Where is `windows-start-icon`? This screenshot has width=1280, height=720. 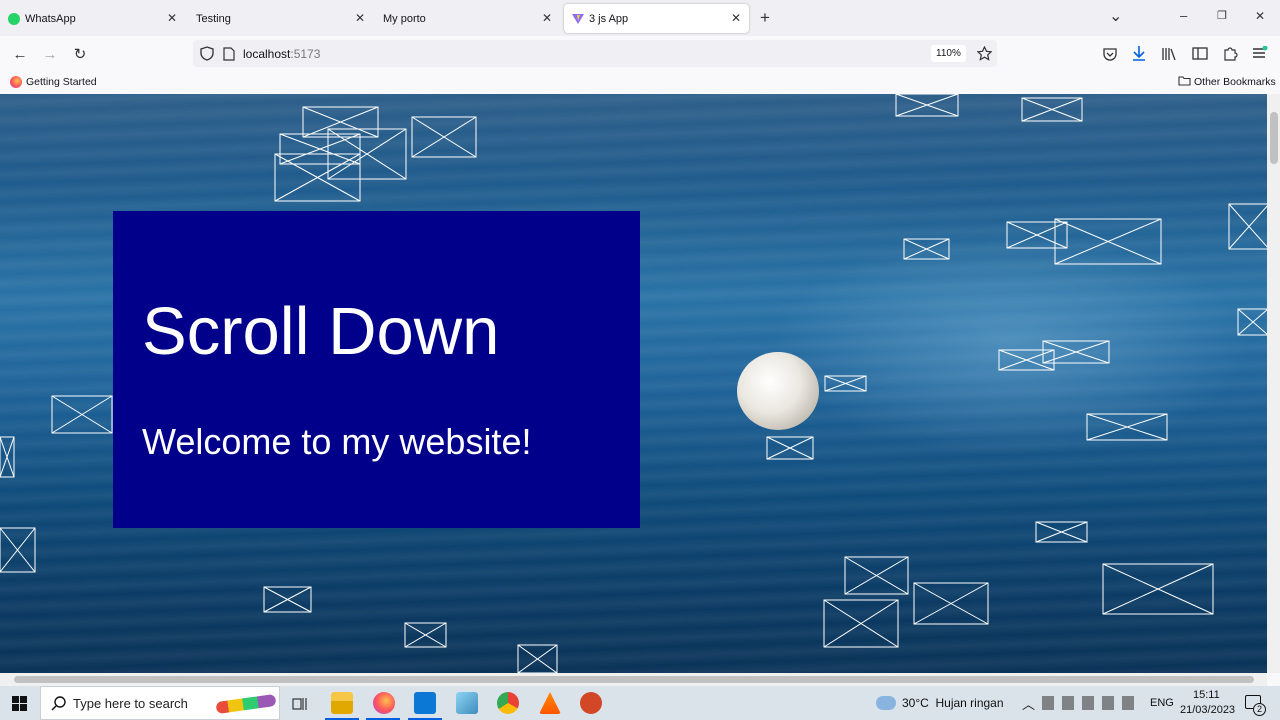
windows-start-icon is located at coordinates (19, 703).